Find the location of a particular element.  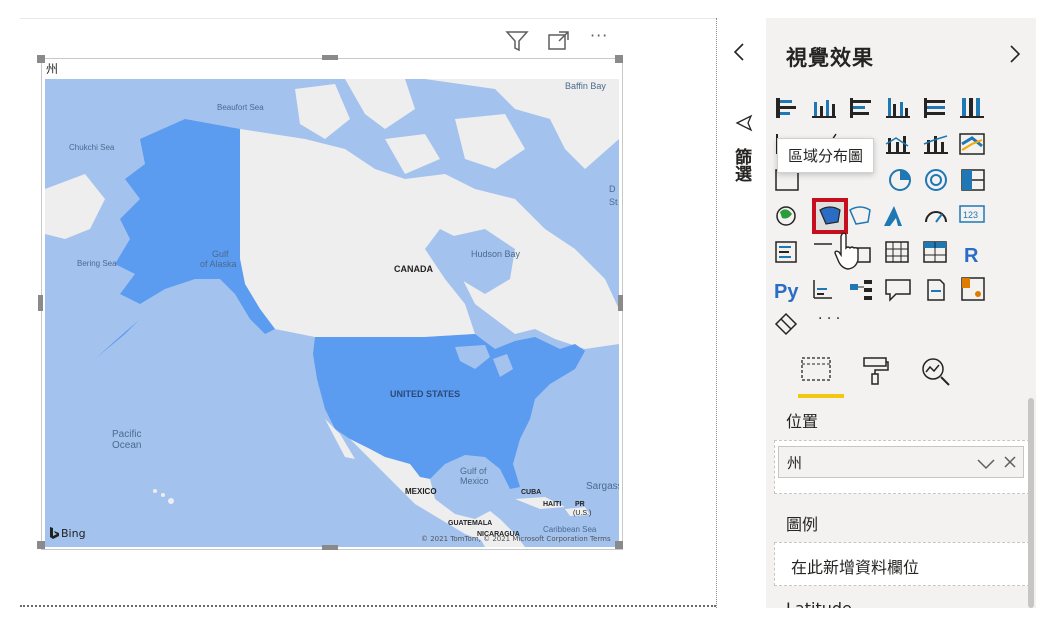

table-icon is located at coordinates (897, 252).